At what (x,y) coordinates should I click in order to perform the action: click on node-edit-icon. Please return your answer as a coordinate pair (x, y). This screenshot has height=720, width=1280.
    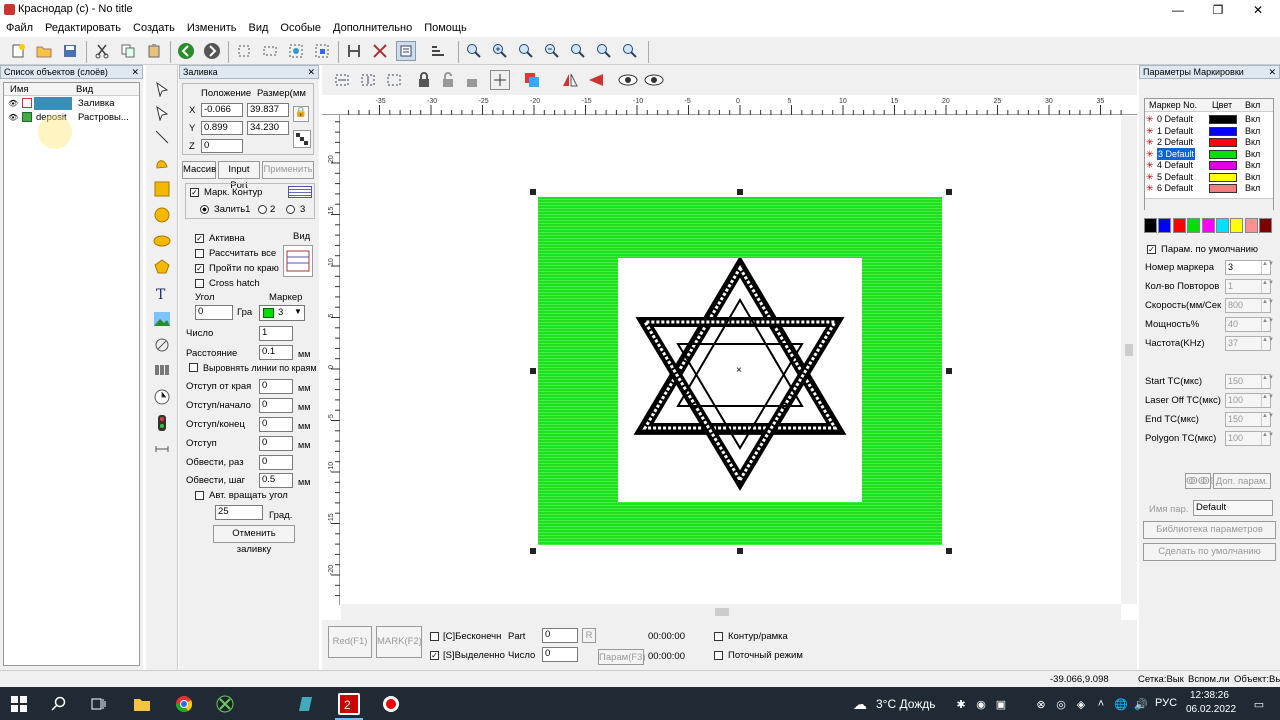
    Looking at the image, I should click on (162, 113).